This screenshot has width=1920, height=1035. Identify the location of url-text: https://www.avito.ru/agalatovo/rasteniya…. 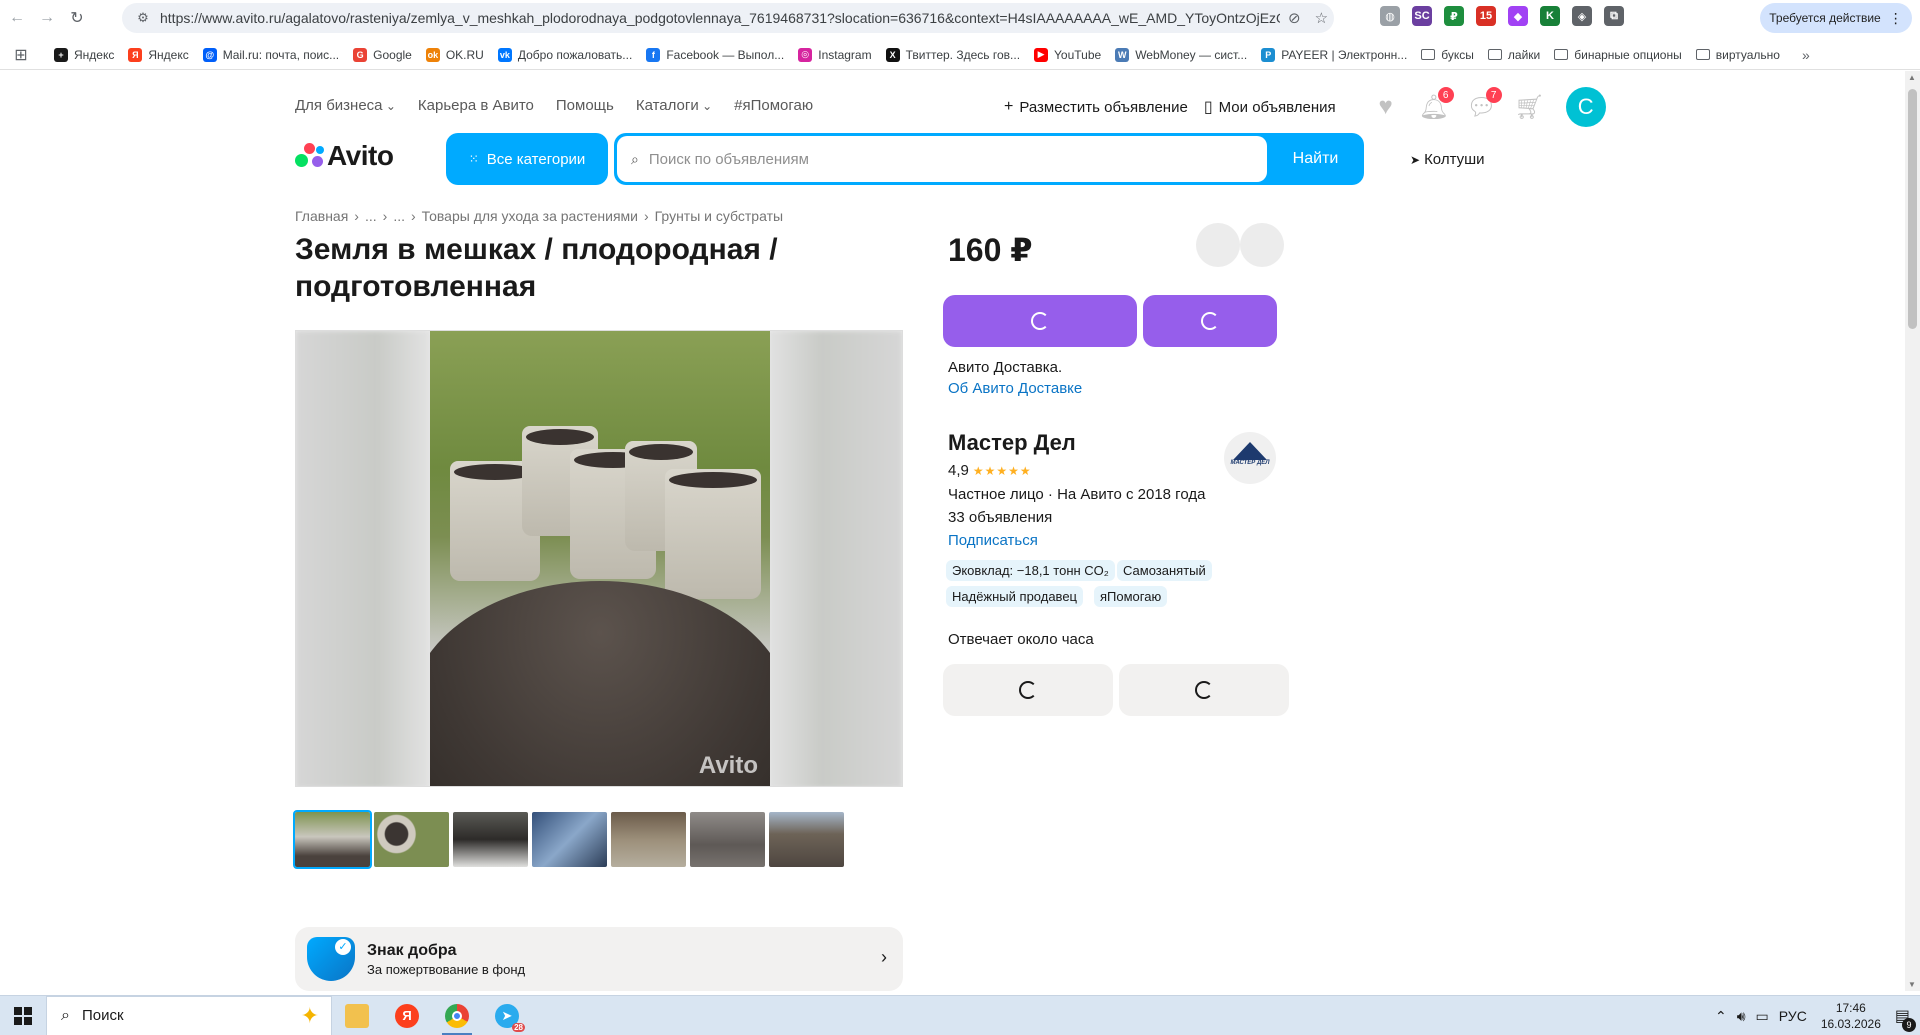
(720, 18).